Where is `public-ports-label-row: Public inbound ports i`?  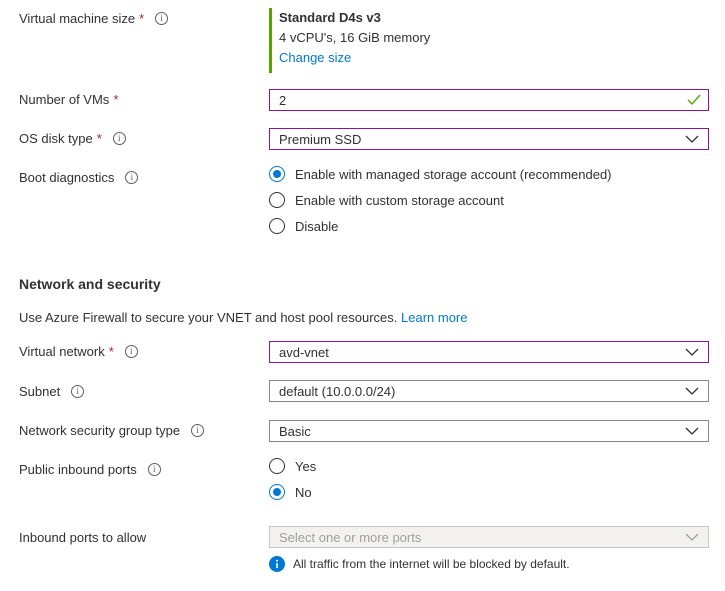
public-ports-label-row: Public inbound ports i is located at coordinates (90, 469).